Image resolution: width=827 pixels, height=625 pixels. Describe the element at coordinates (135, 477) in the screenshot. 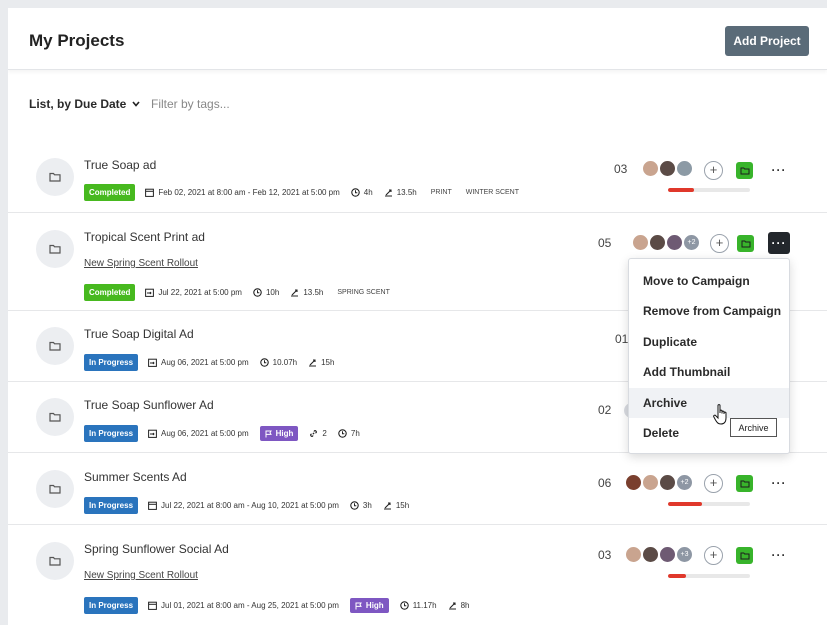

I see `project-name: Summer Scents Ad` at that location.